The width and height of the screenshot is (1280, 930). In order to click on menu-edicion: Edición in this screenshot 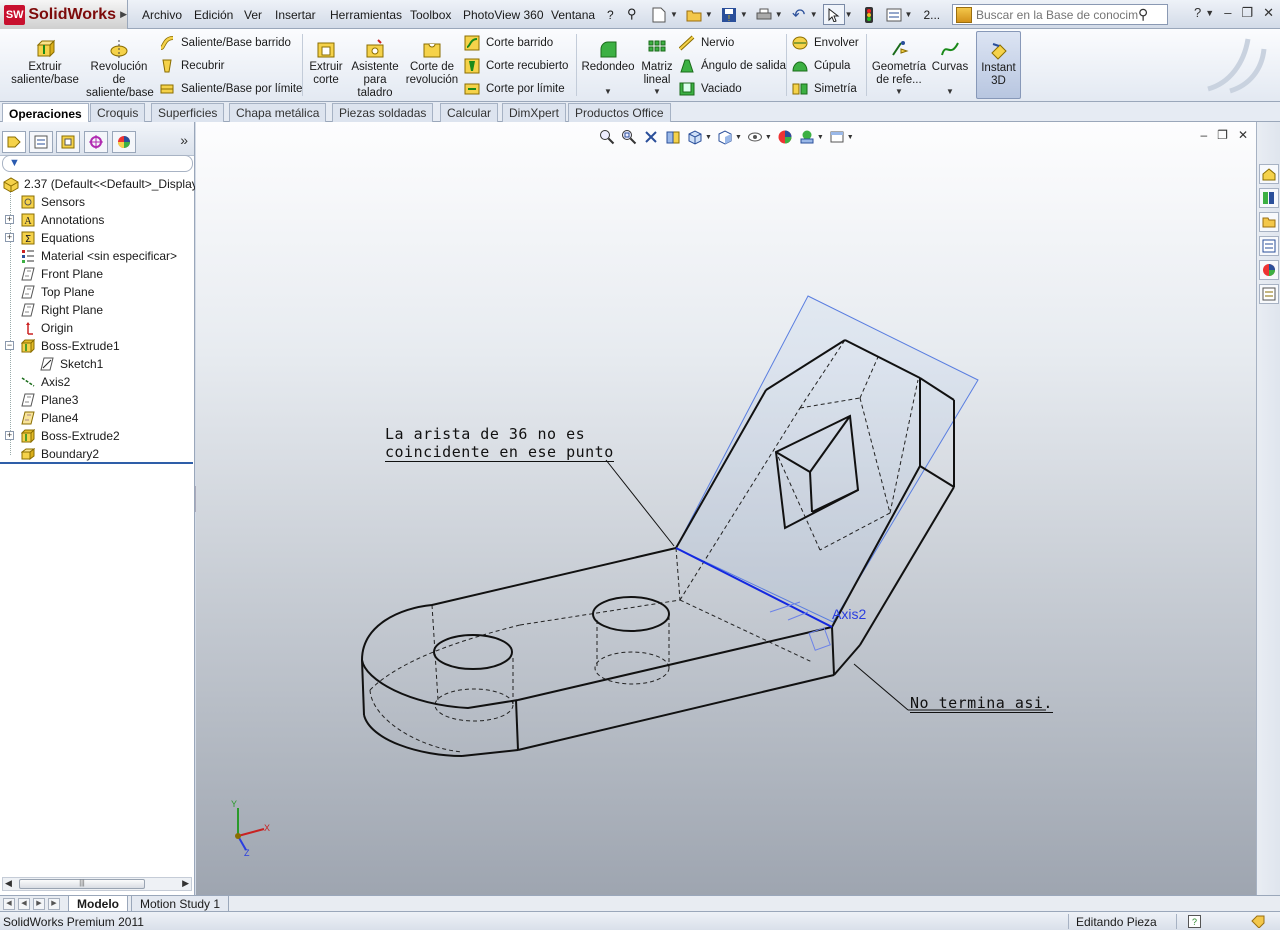, I will do `click(213, 15)`.